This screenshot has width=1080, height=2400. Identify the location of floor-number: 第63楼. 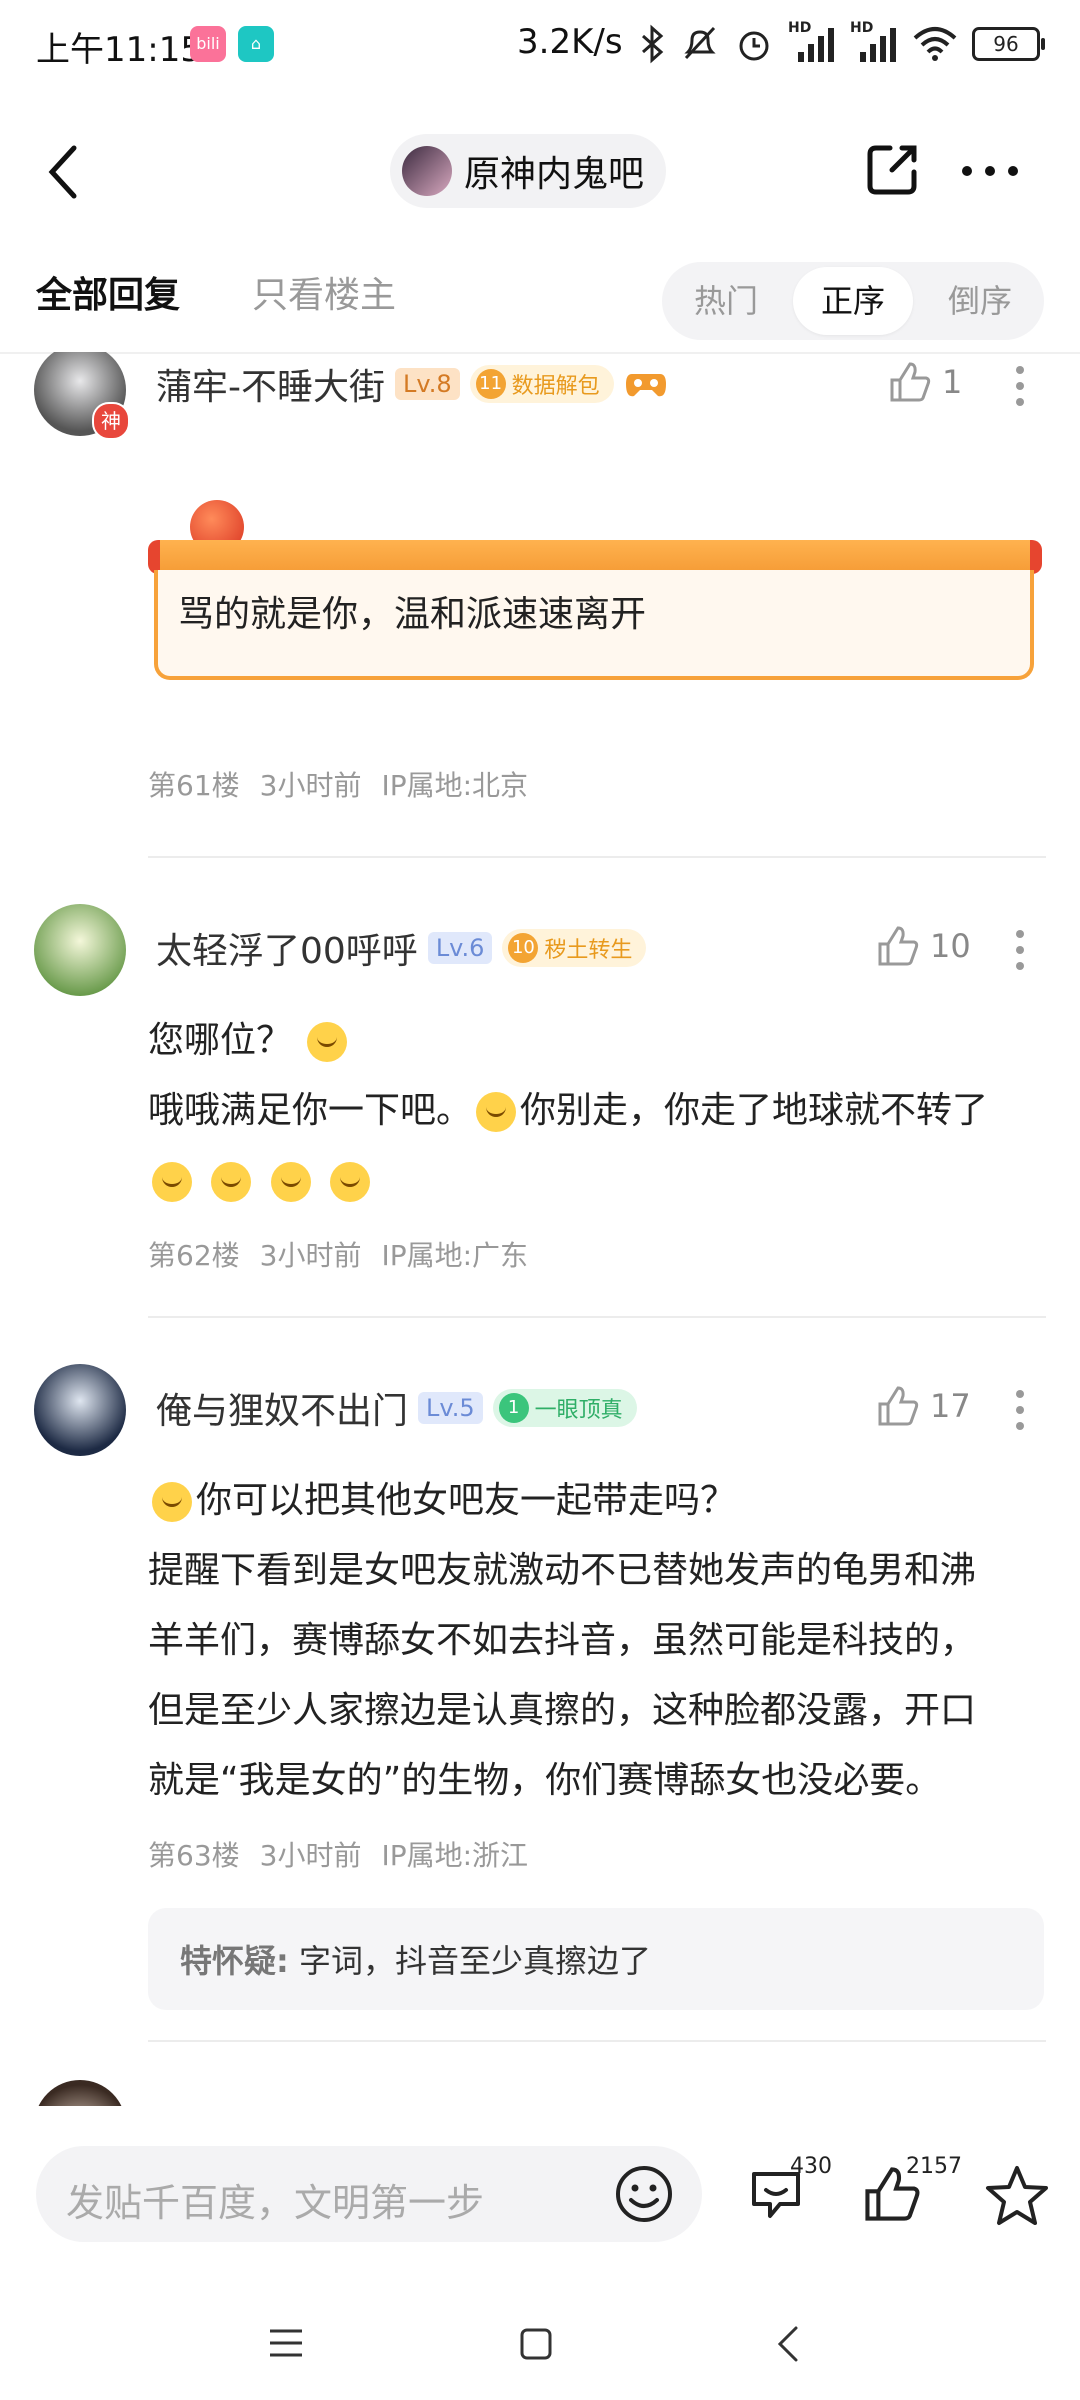
(194, 1855).